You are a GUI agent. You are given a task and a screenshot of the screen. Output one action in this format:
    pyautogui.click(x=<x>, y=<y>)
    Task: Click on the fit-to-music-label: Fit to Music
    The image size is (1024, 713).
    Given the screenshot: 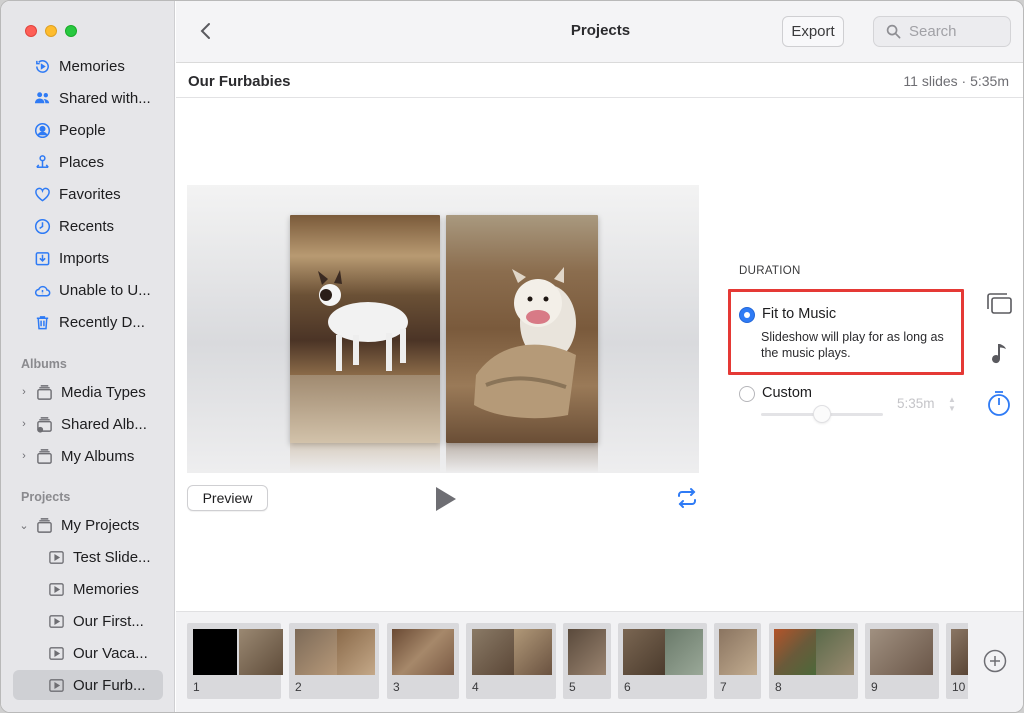 What is the action you would take?
    pyautogui.click(x=799, y=314)
    